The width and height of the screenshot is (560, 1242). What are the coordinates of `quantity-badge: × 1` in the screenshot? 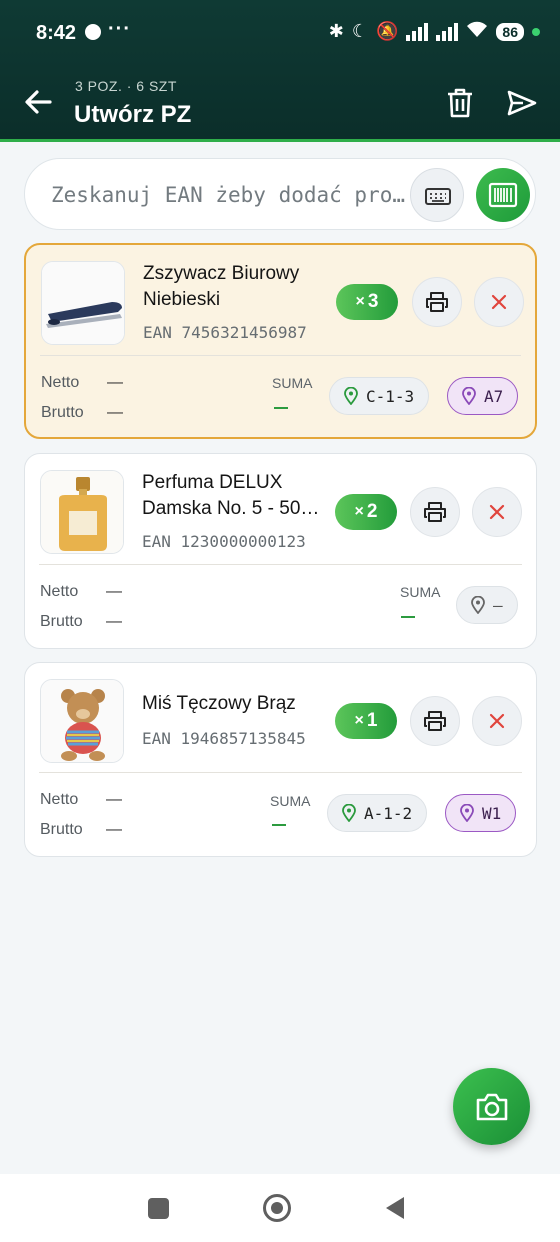 It's located at (366, 721).